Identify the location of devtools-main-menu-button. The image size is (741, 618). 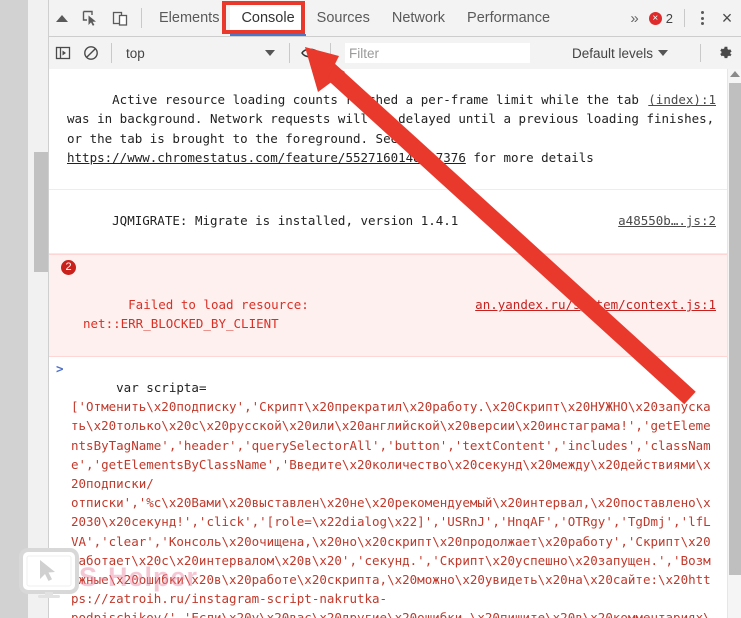
(702, 18).